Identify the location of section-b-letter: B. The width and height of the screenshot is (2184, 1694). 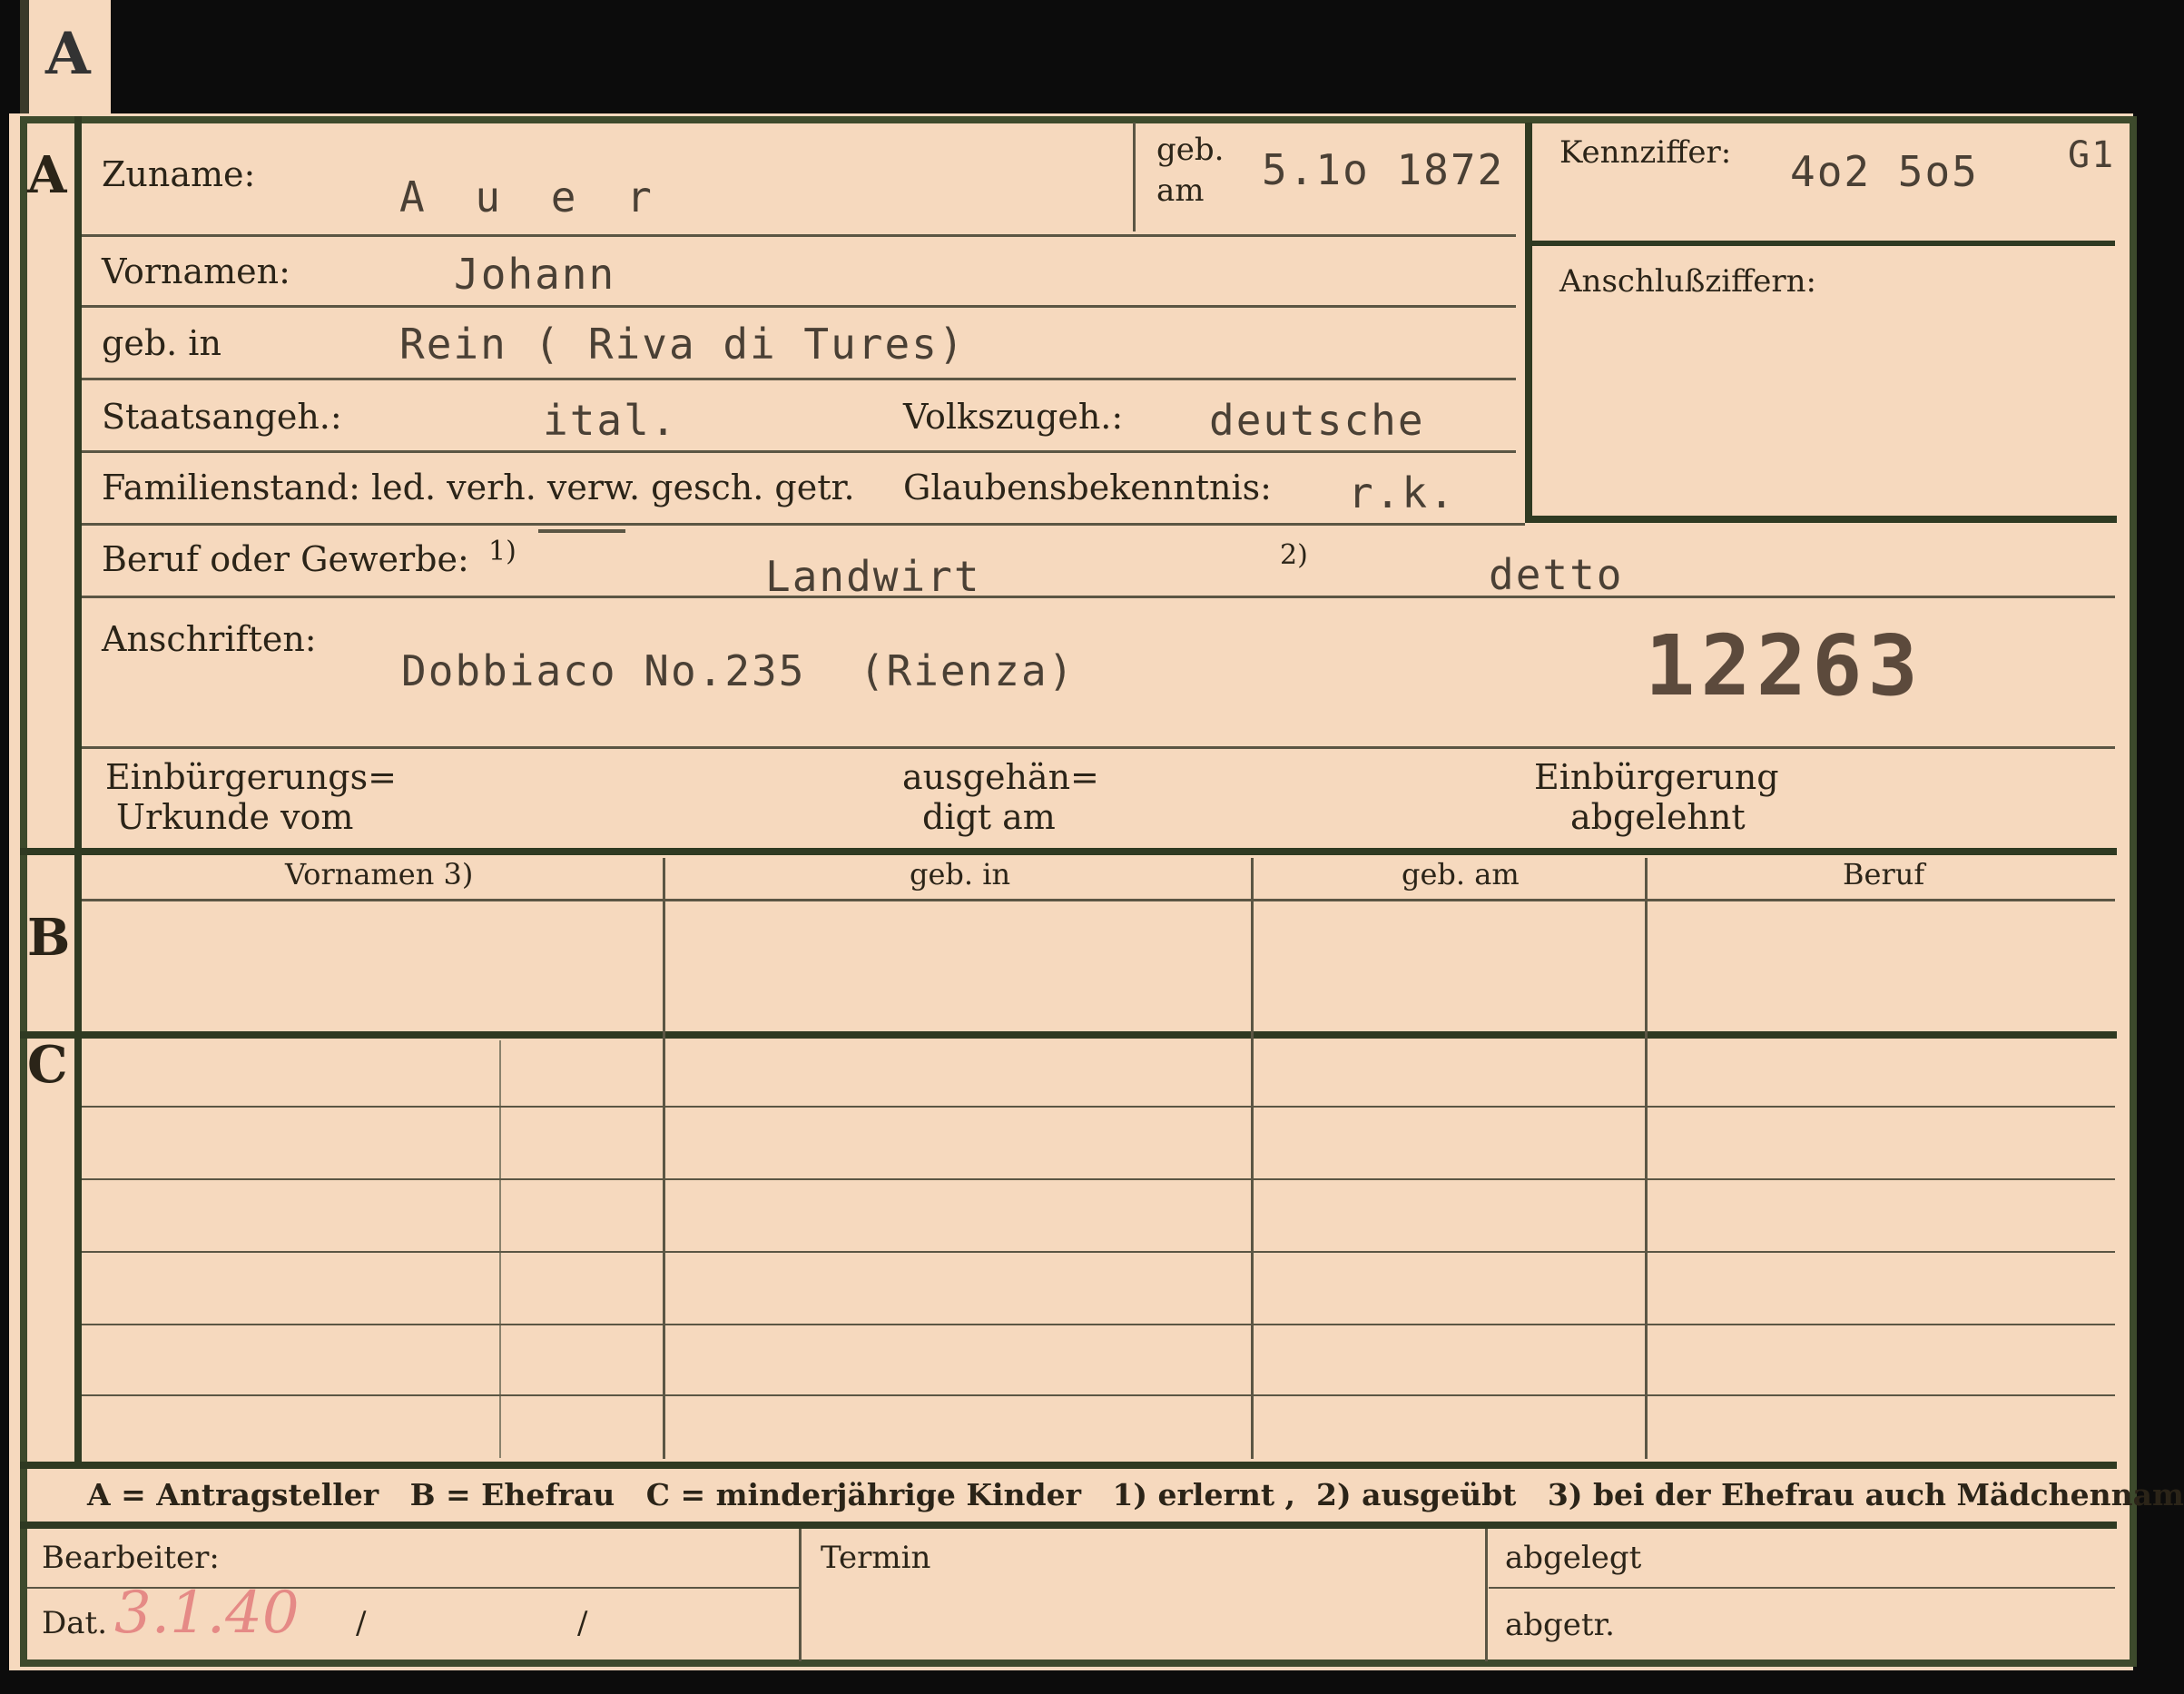
(49, 938).